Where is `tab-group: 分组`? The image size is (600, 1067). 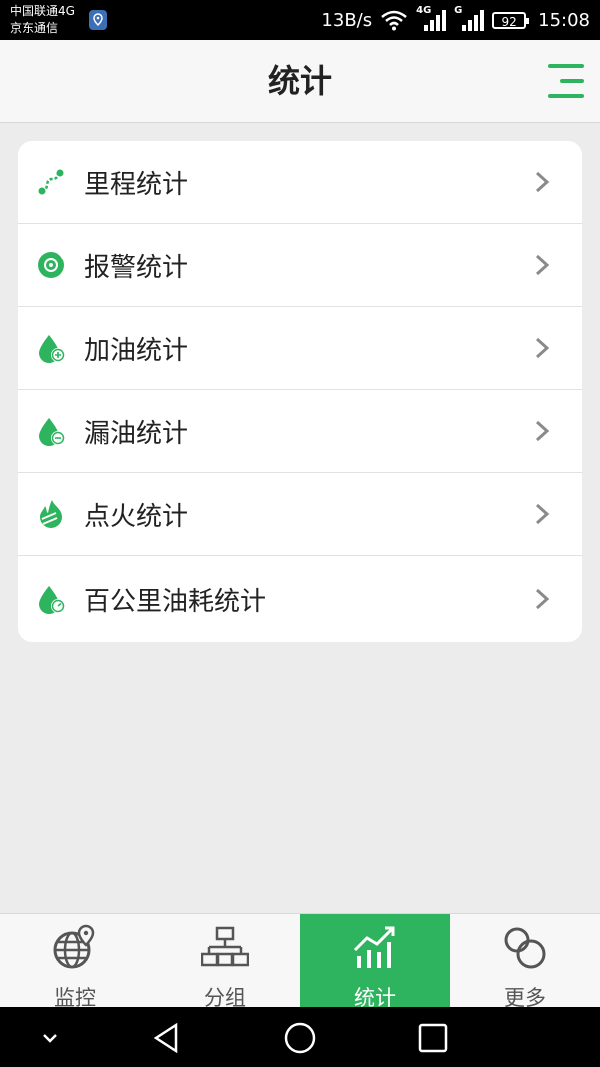
tab-group: 分组 is located at coordinates (225, 962).